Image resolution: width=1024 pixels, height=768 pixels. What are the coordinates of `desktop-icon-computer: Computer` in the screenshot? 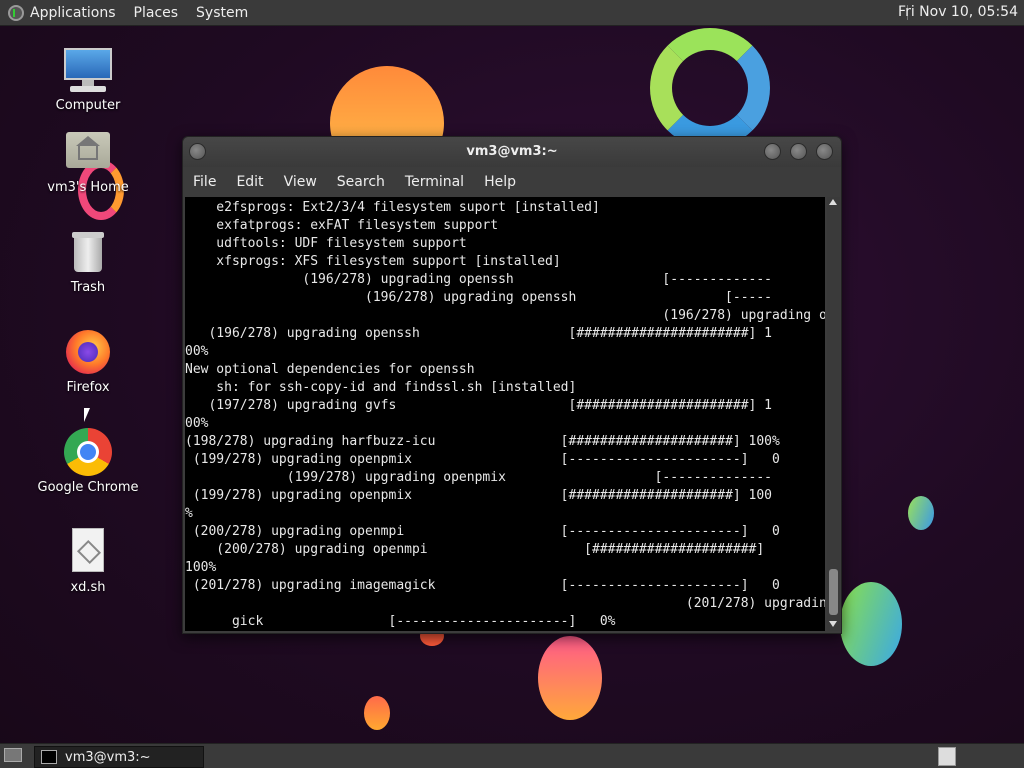 It's located at (88, 79).